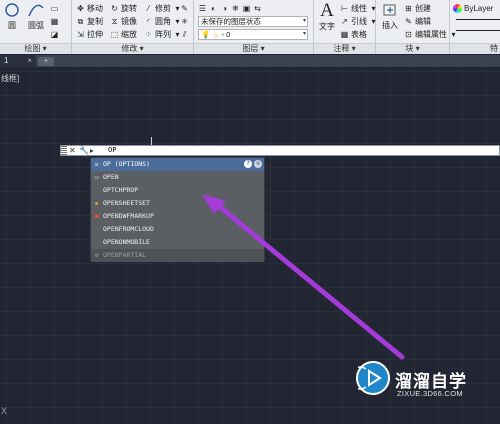  Describe the element at coordinates (96, 177) in the screenshot. I see `folder-icon: ▭` at that location.